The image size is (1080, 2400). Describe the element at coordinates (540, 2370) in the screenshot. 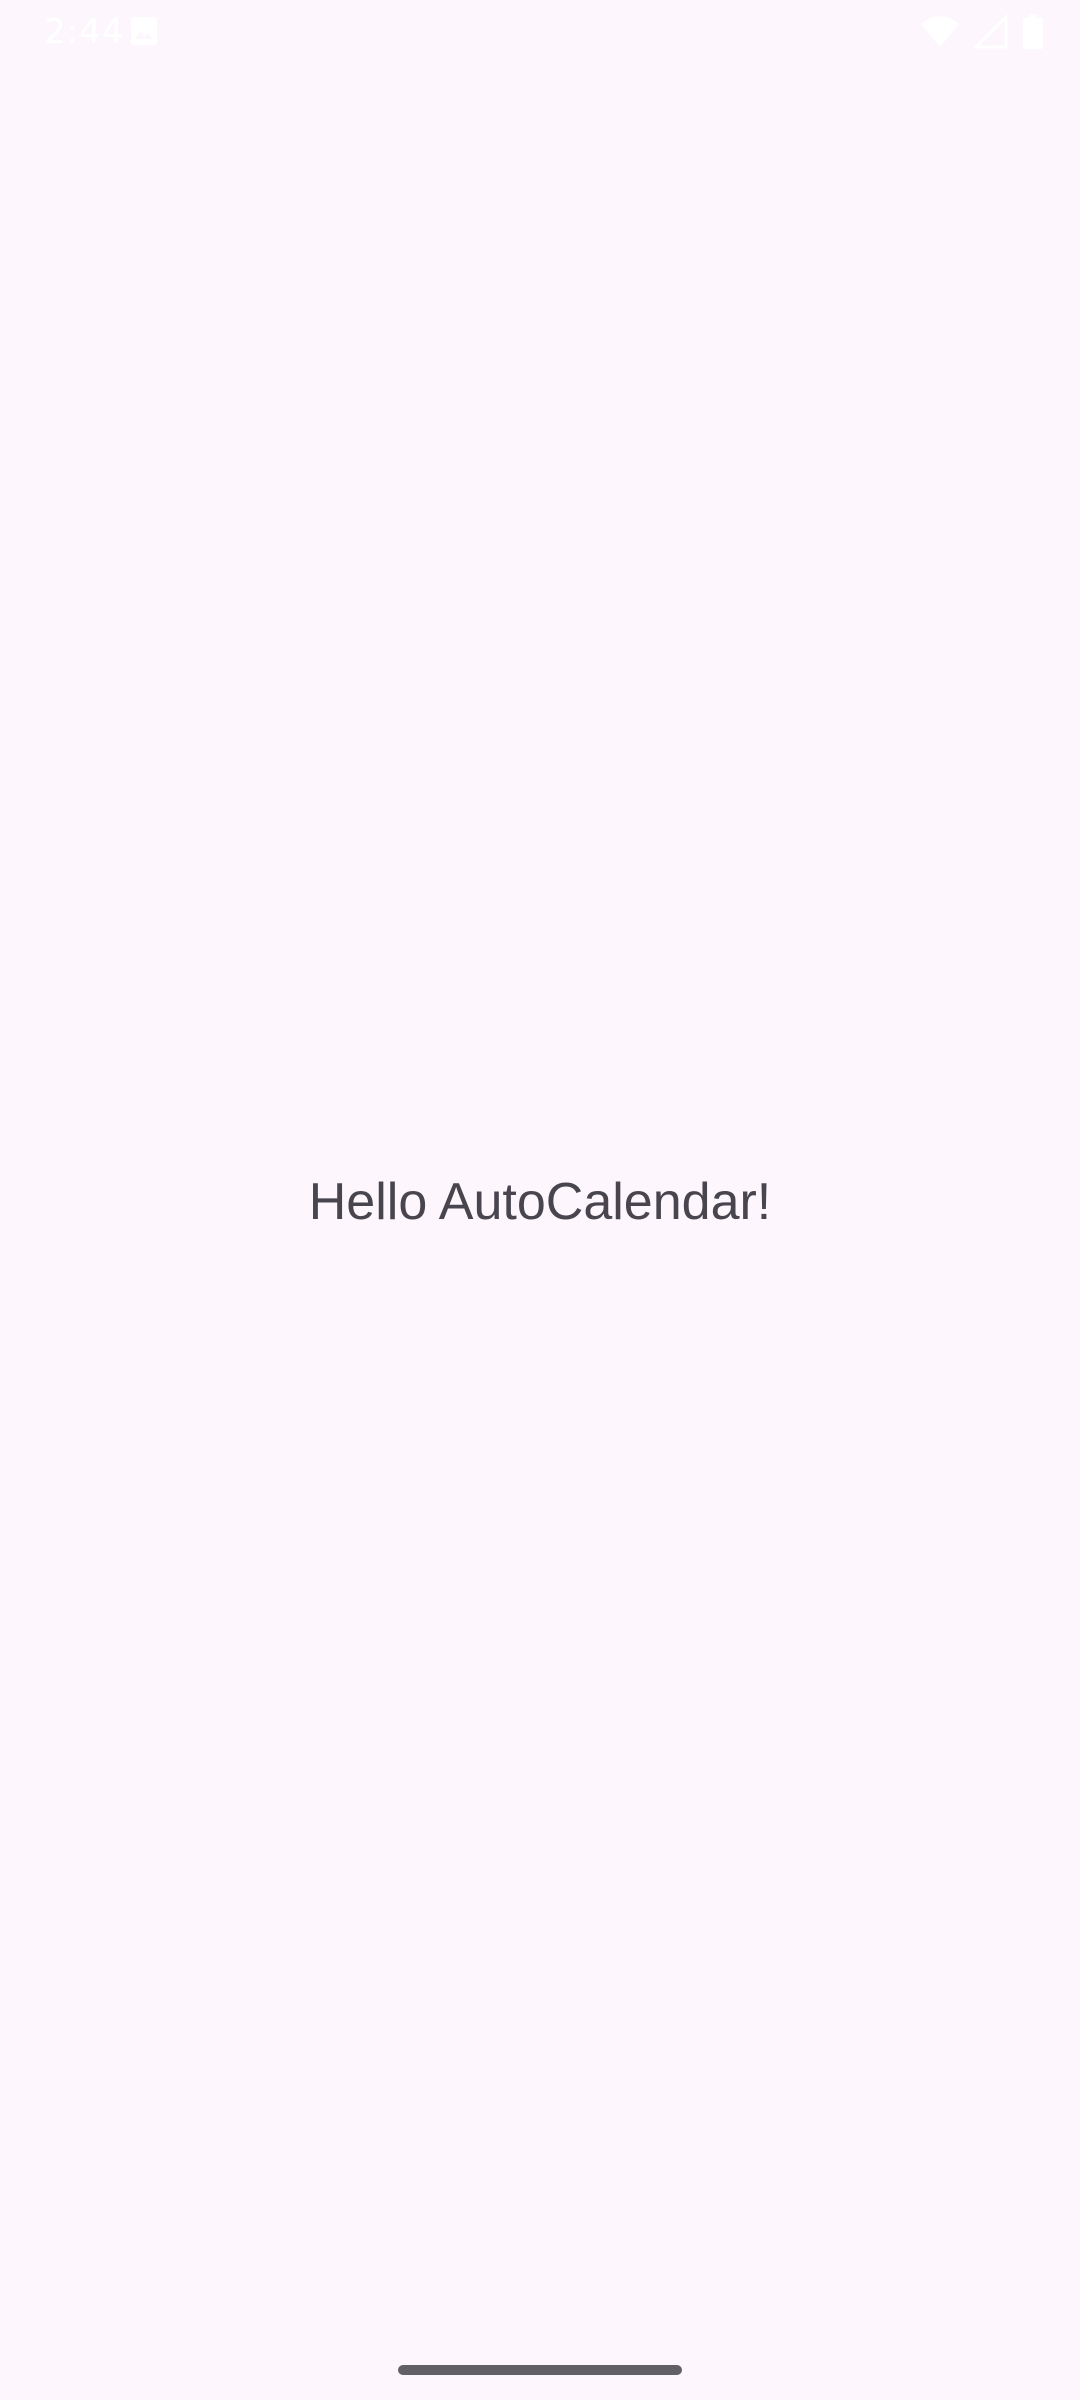

I see `gesture-navigation-handle` at that location.